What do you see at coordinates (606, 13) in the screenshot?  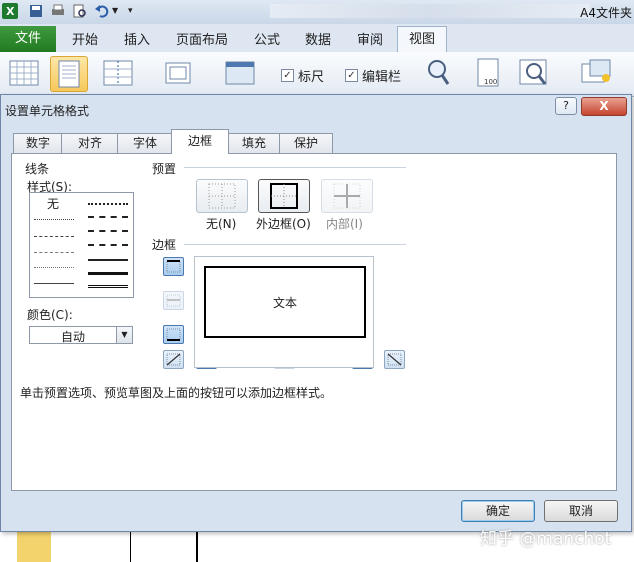 I see `window-title: A4文件夹` at bounding box center [606, 13].